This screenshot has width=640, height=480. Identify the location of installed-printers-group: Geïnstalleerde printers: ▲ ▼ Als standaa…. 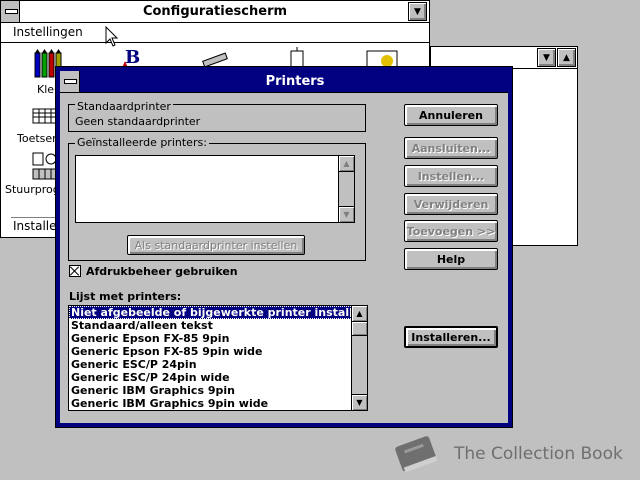
(217, 198).